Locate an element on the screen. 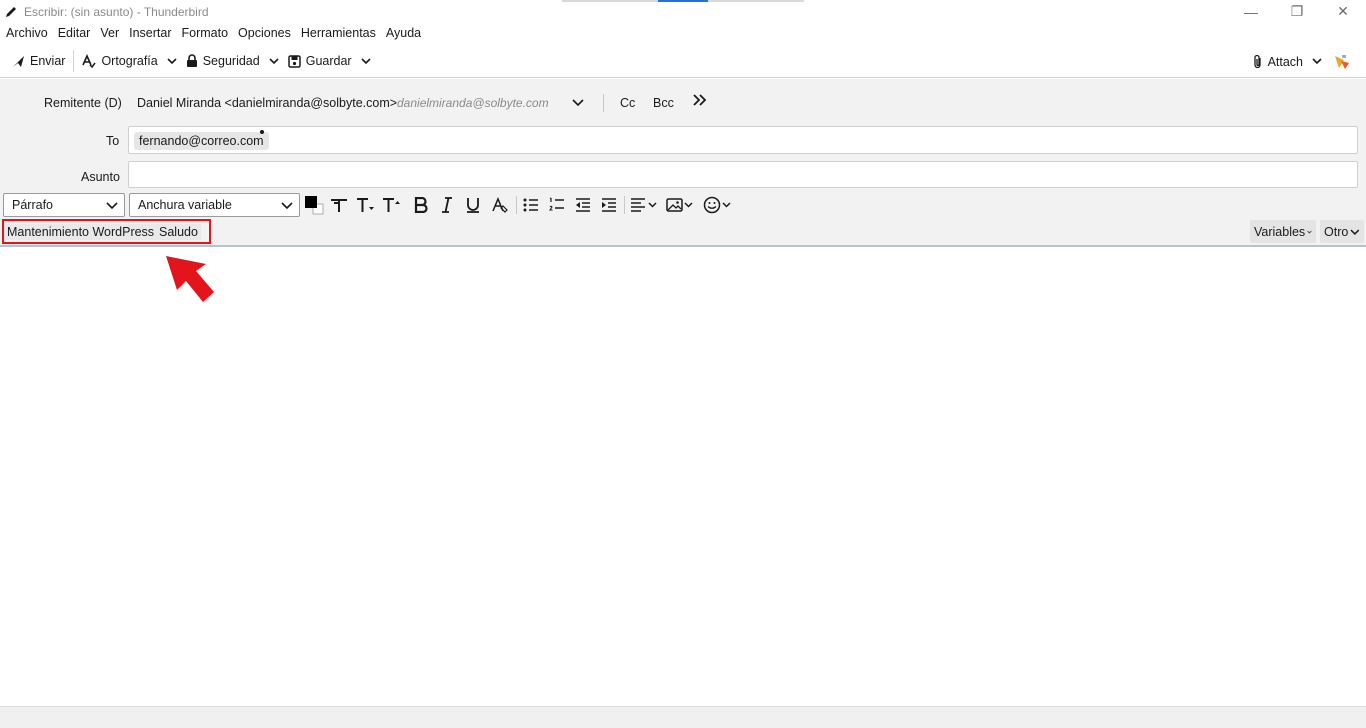 The image size is (1366, 728). security-dropdown is located at coordinates (274, 61).